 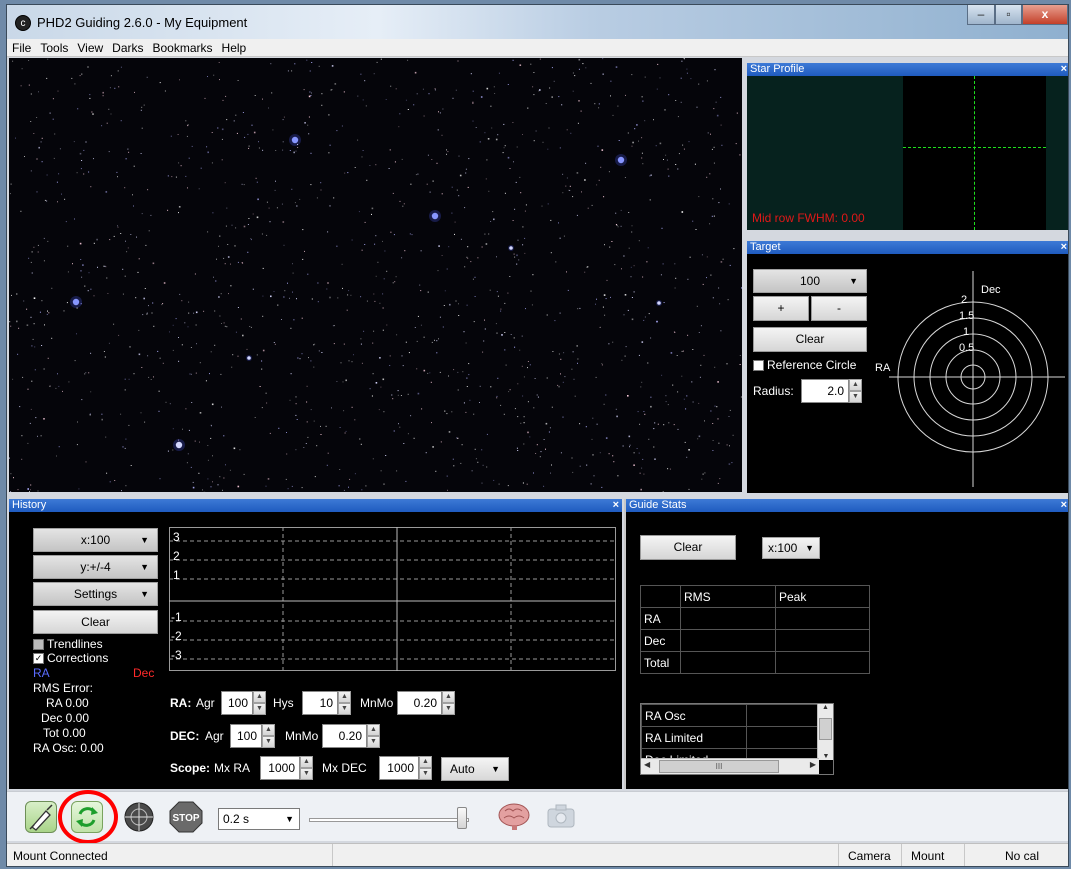 What do you see at coordinates (344, 736) in the screenshot?
I see `dec-min-move-input: 0.20` at bounding box center [344, 736].